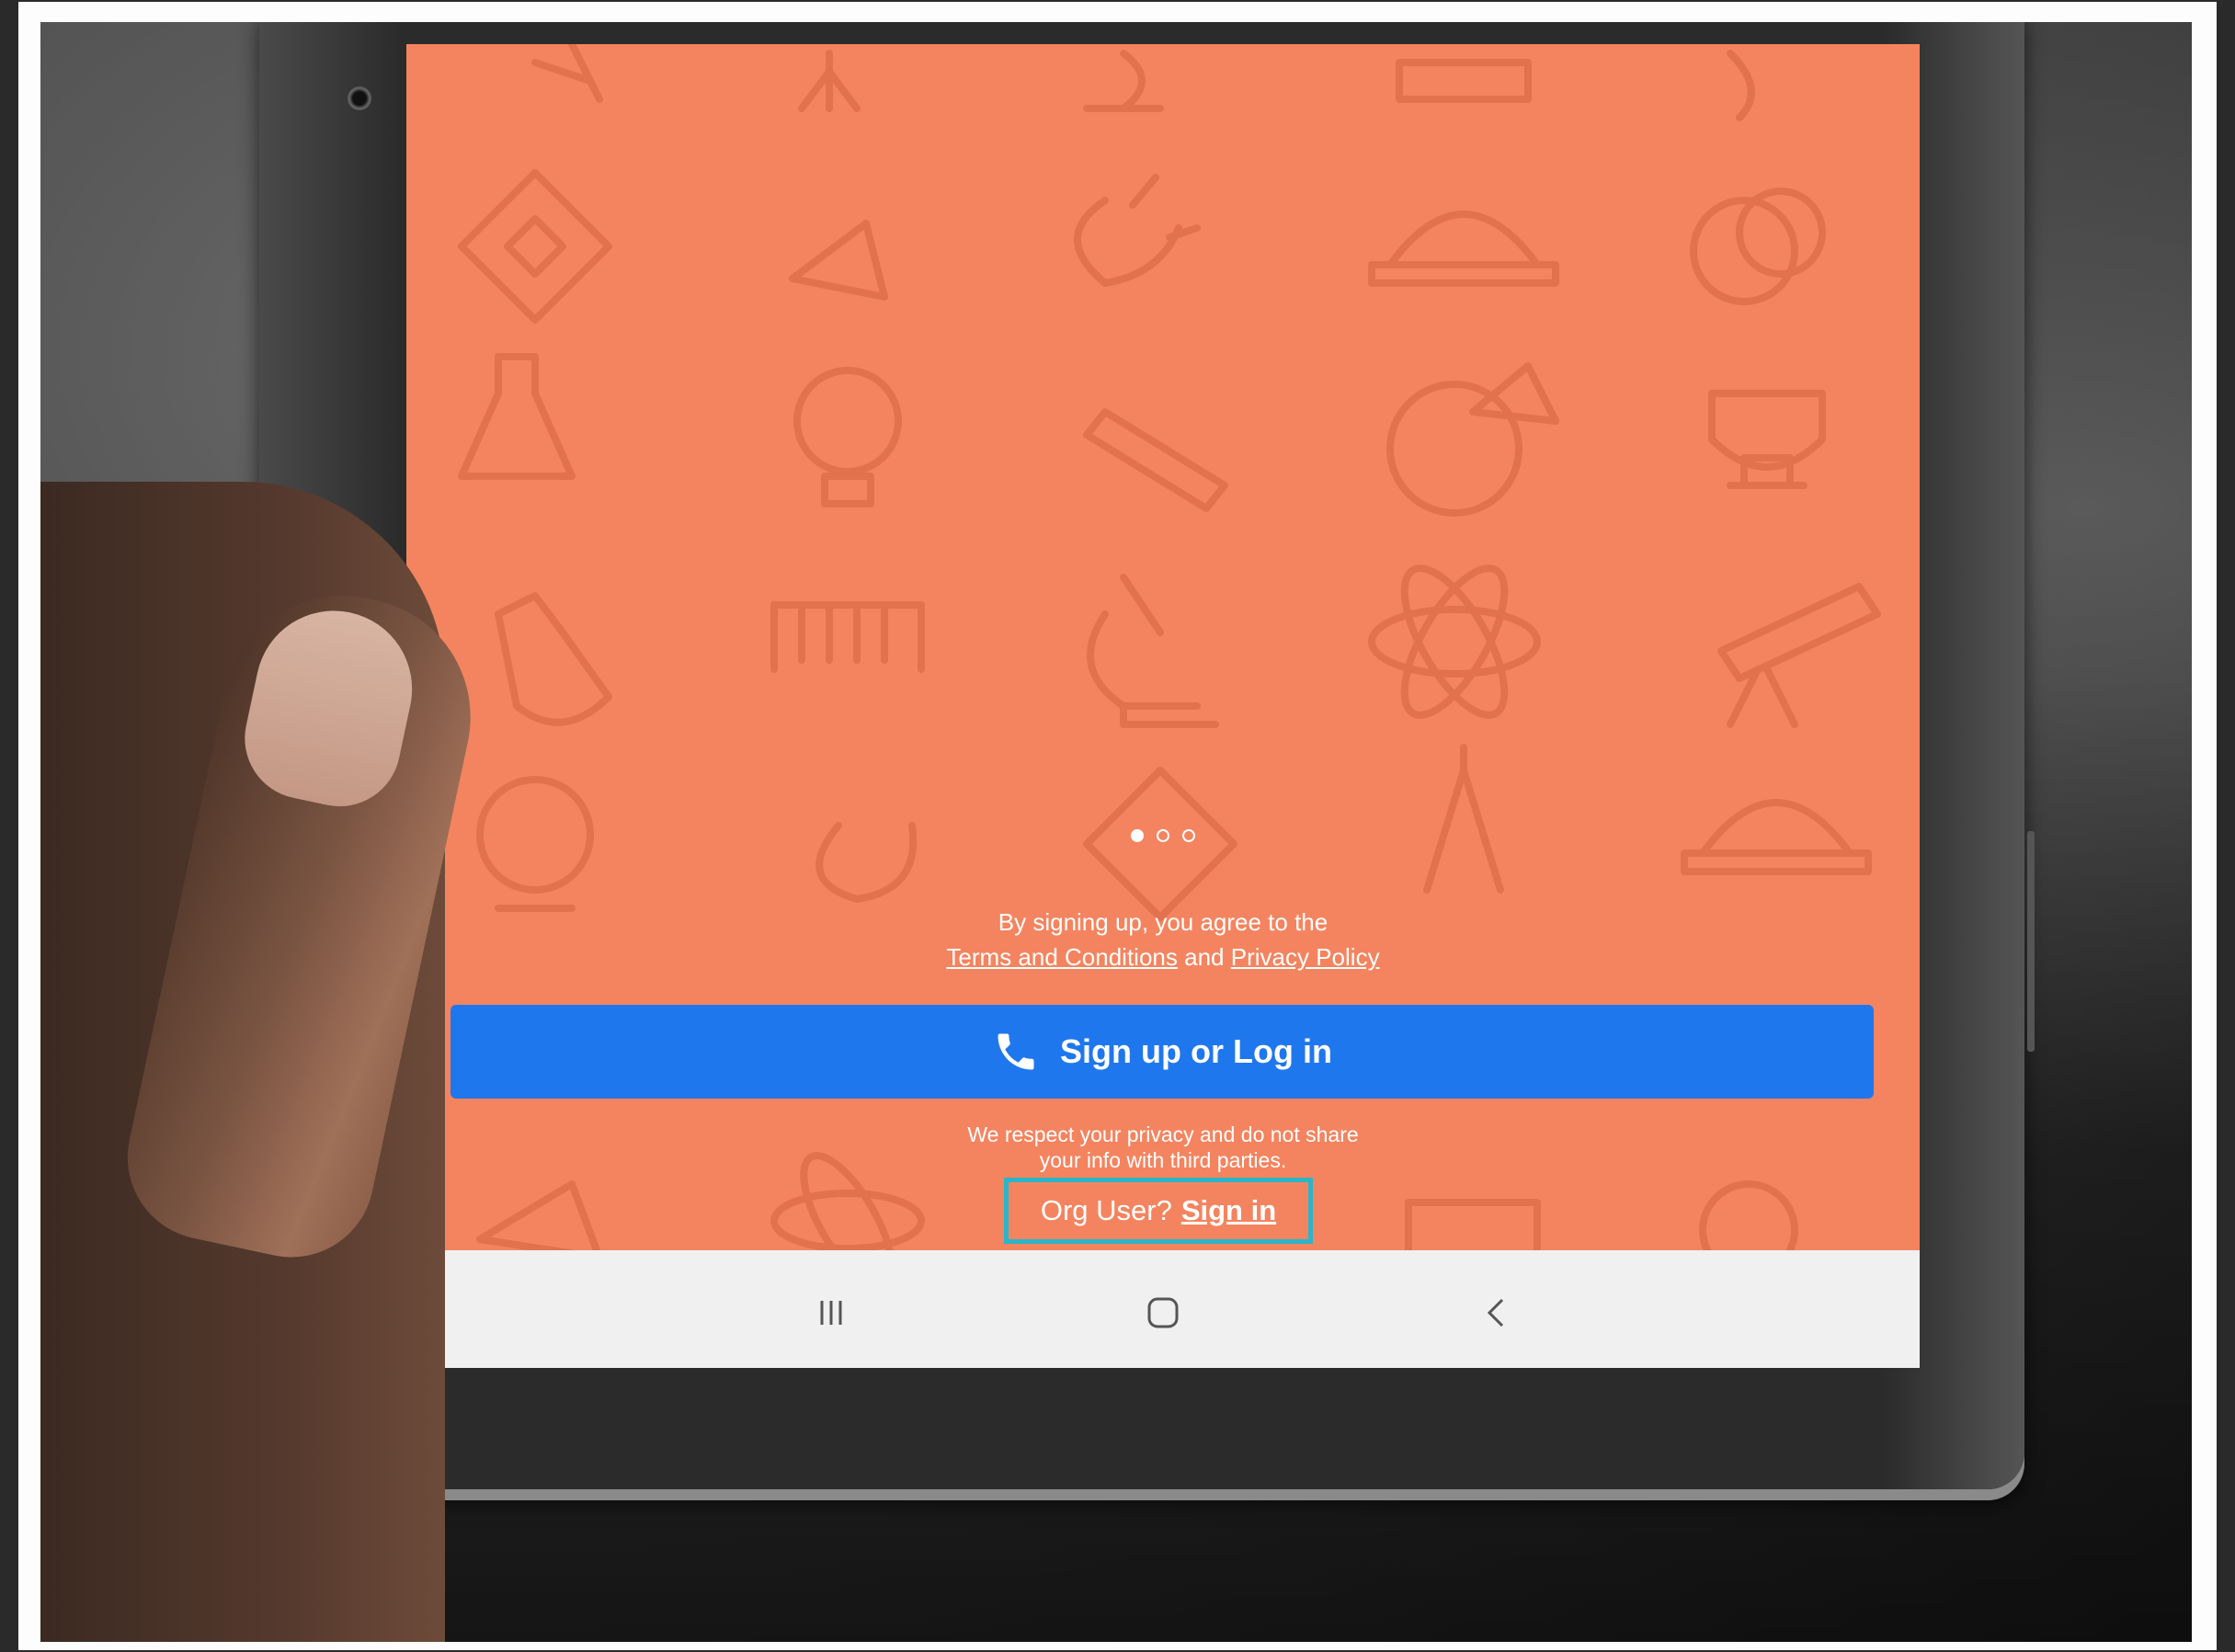  What do you see at coordinates (1137, 231) in the screenshot?
I see `magnet-icon` at bounding box center [1137, 231].